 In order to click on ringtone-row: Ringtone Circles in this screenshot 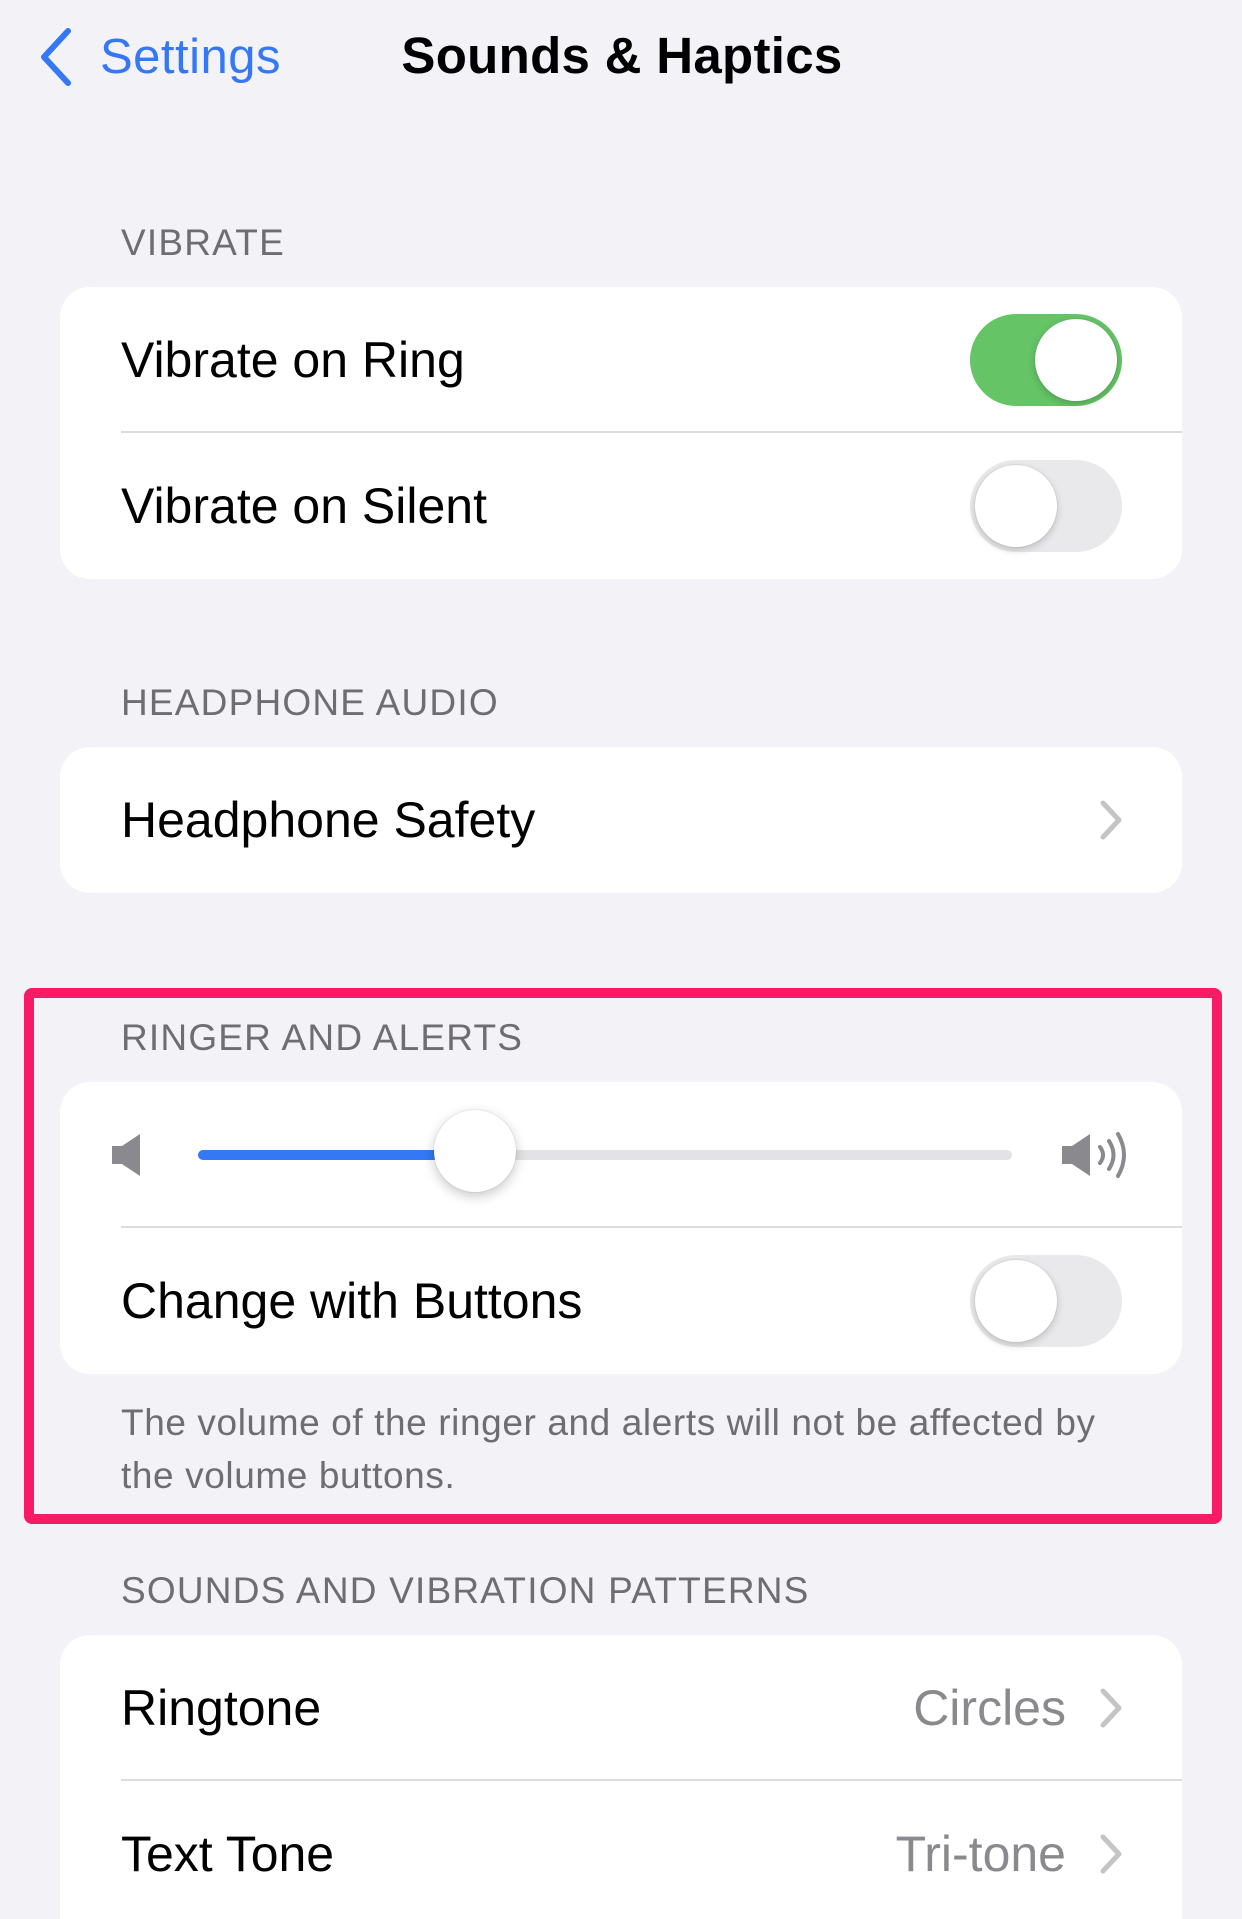, I will do `click(621, 1708)`.